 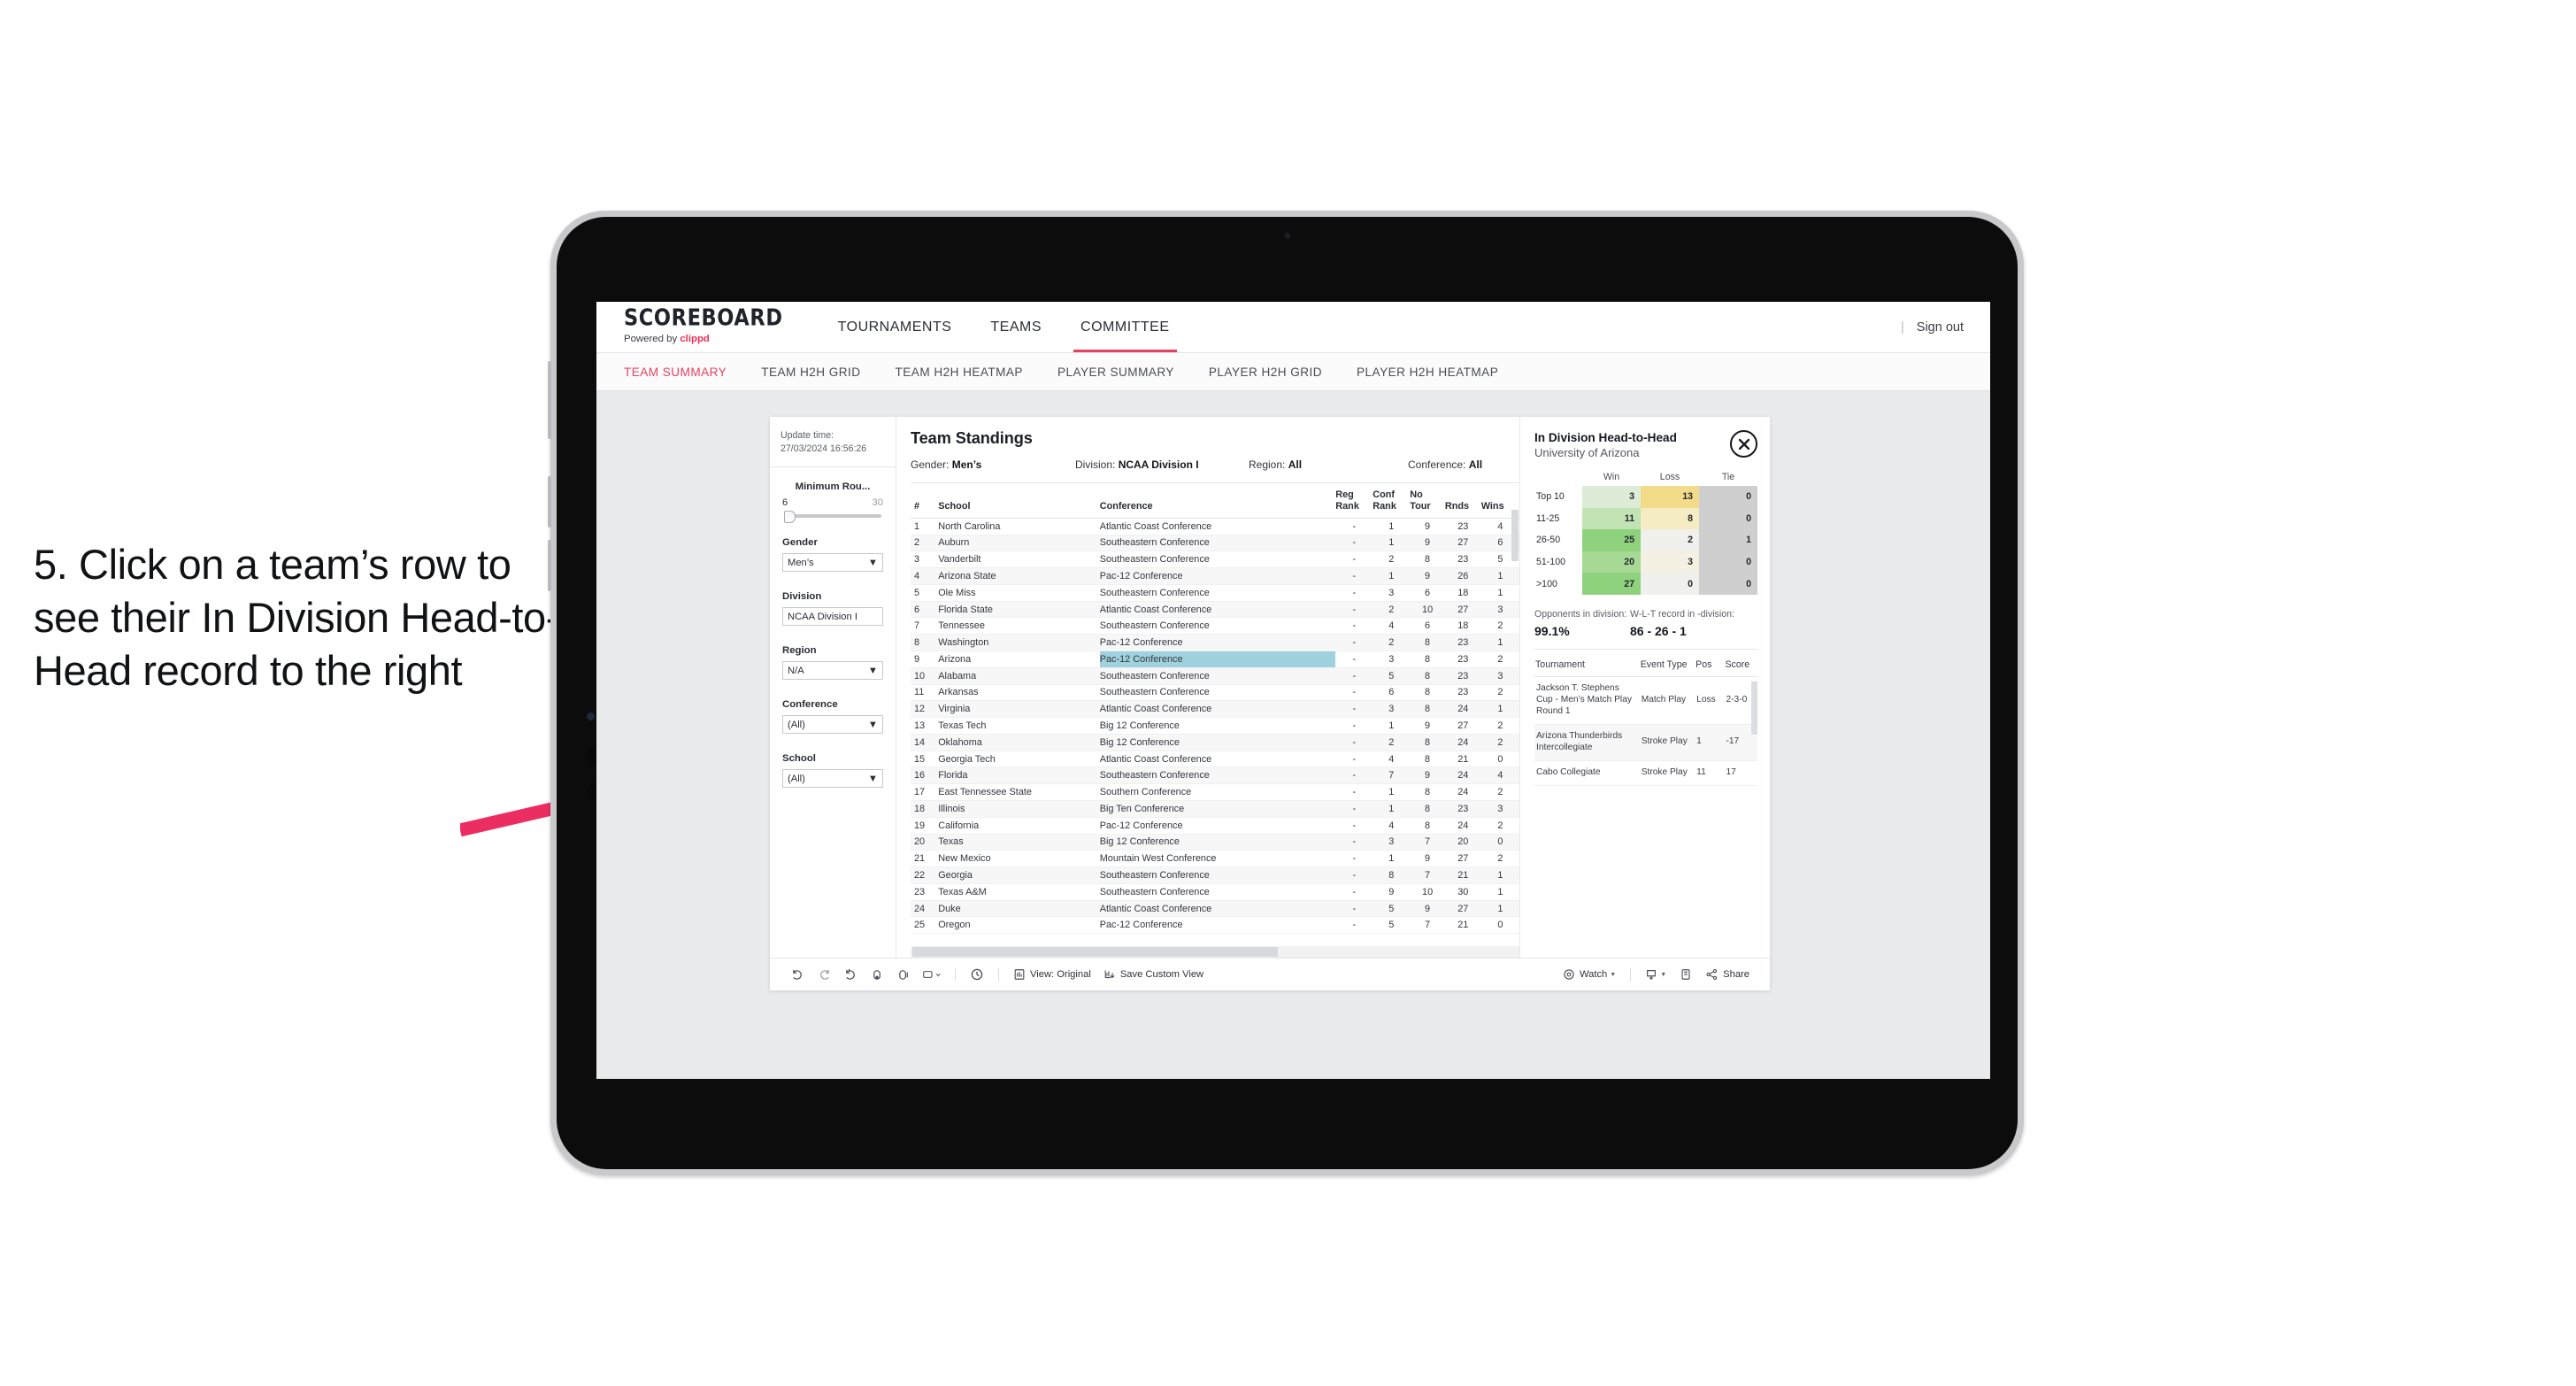 What do you see at coordinates (1354, 501) in the screenshot?
I see `col-reg-rank: Reg Rank` at bounding box center [1354, 501].